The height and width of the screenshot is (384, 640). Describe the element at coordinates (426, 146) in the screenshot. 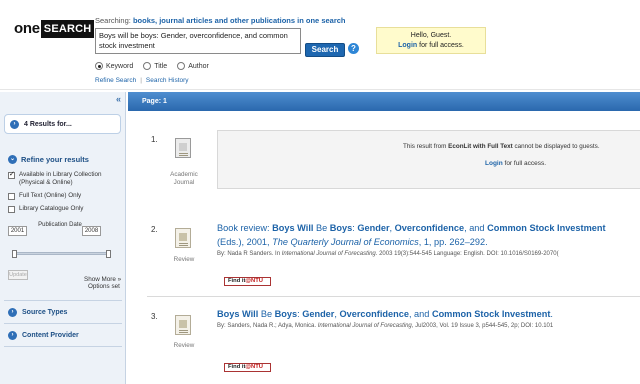

I see `restricted-prefix: This result from` at that location.